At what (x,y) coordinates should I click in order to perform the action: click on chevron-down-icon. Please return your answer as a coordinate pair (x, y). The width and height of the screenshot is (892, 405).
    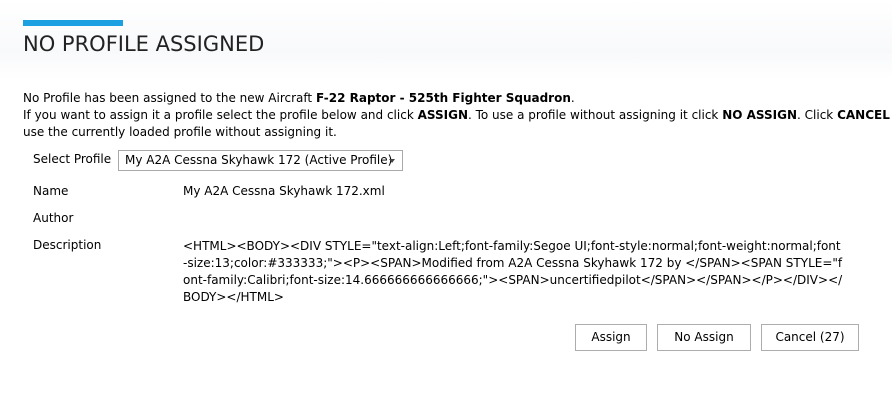
    Looking at the image, I should click on (392, 161).